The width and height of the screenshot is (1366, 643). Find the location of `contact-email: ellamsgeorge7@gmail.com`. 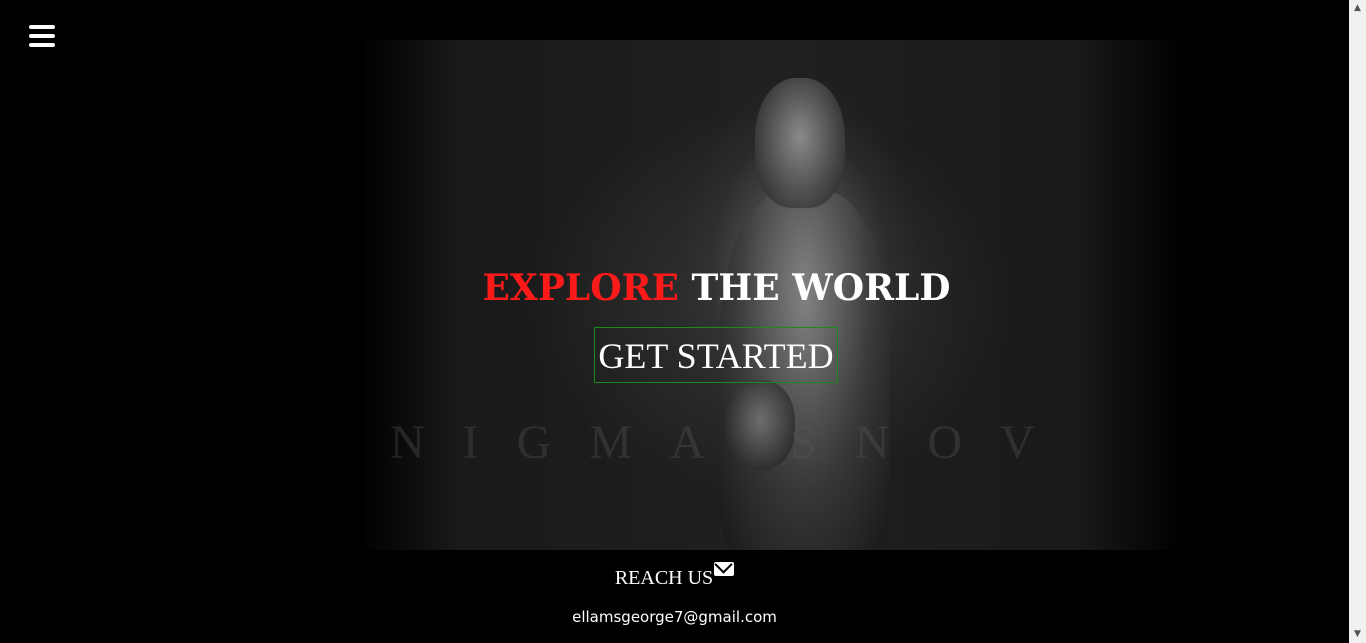

contact-email: ellamsgeorge7@gmail.com is located at coordinates (674, 617).